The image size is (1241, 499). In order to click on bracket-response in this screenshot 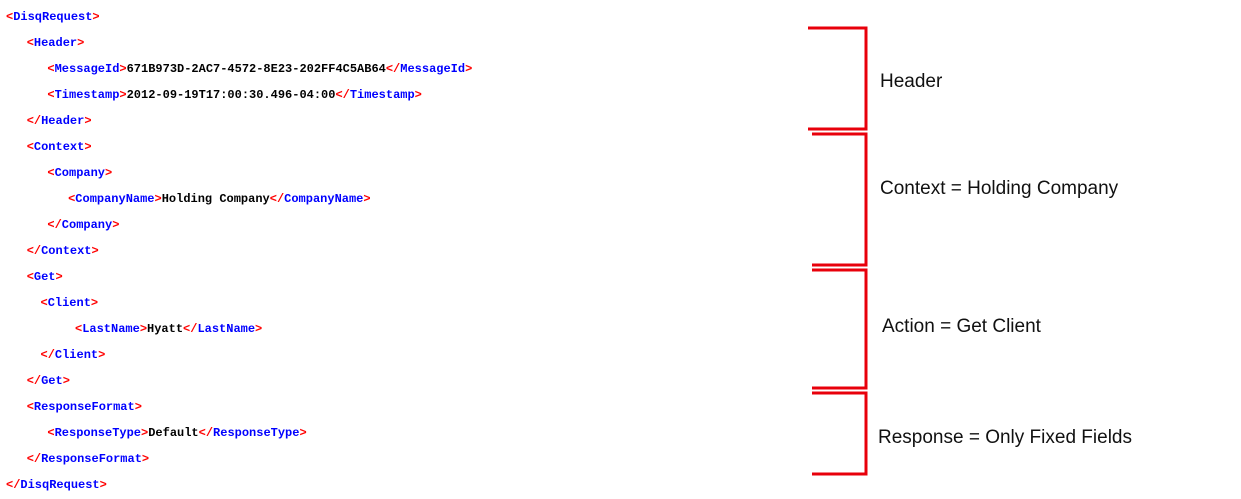, I will do `click(840, 433)`.